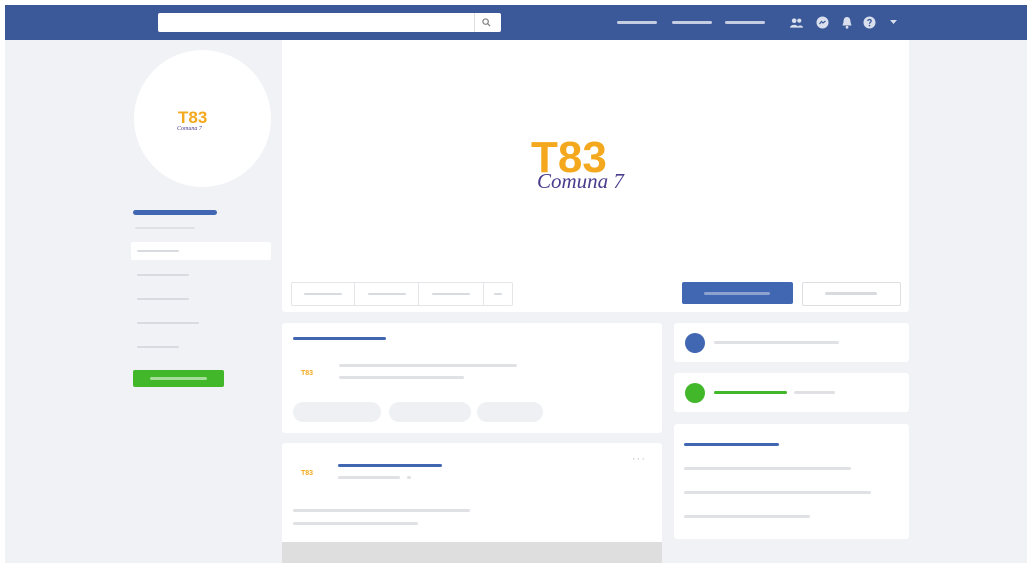  Describe the element at coordinates (692, 22) in the screenshot. I see `nav-link-home` at that location.